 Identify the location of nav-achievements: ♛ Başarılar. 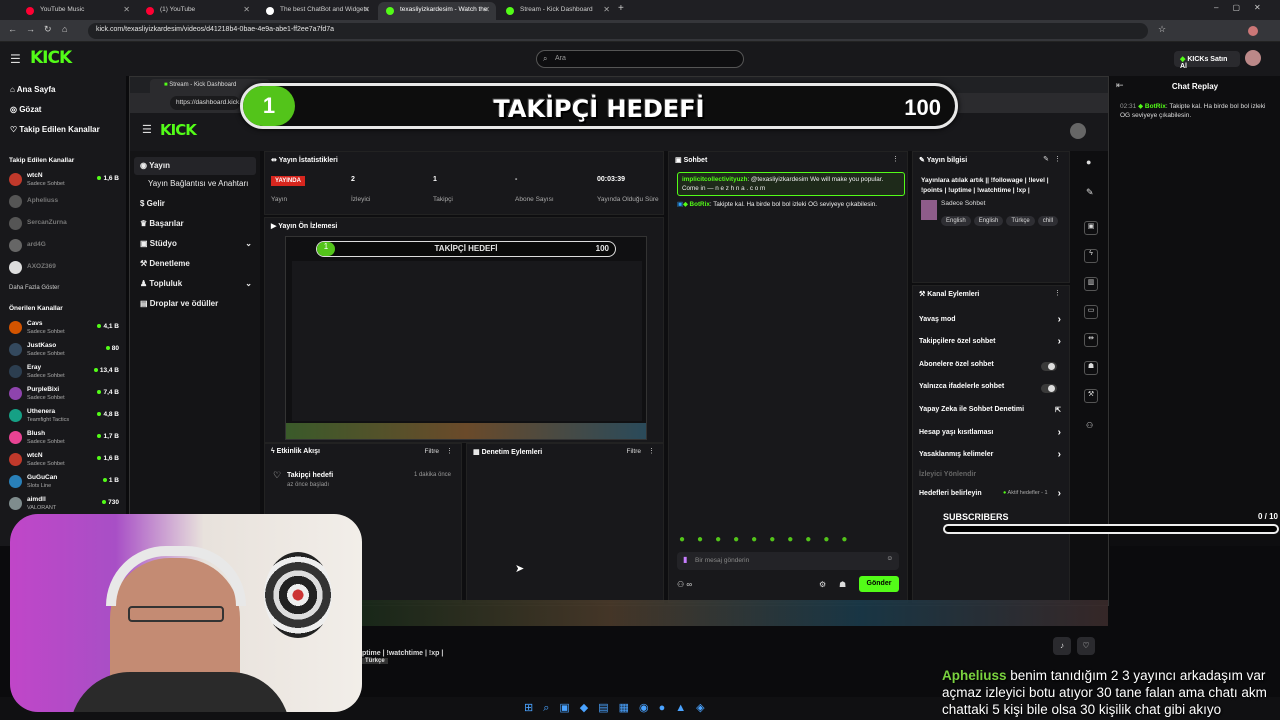
(162, 223).